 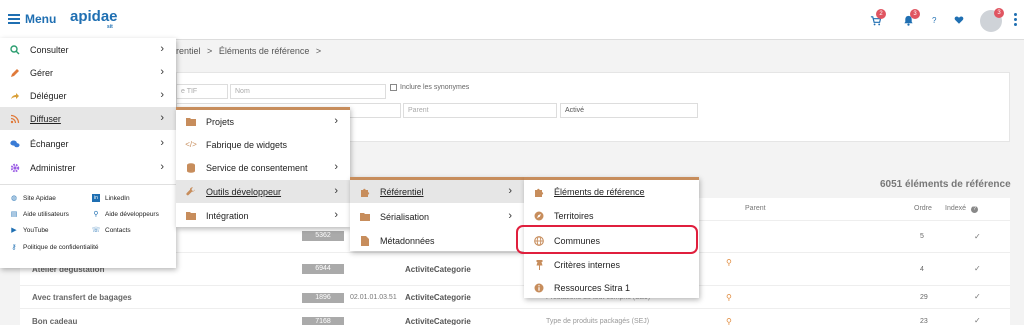 What do you see at coordinates (188, 51) in the screenshot?
I see `breadcrumb-referentiel: rentiel` at bounding box center [188, 51].